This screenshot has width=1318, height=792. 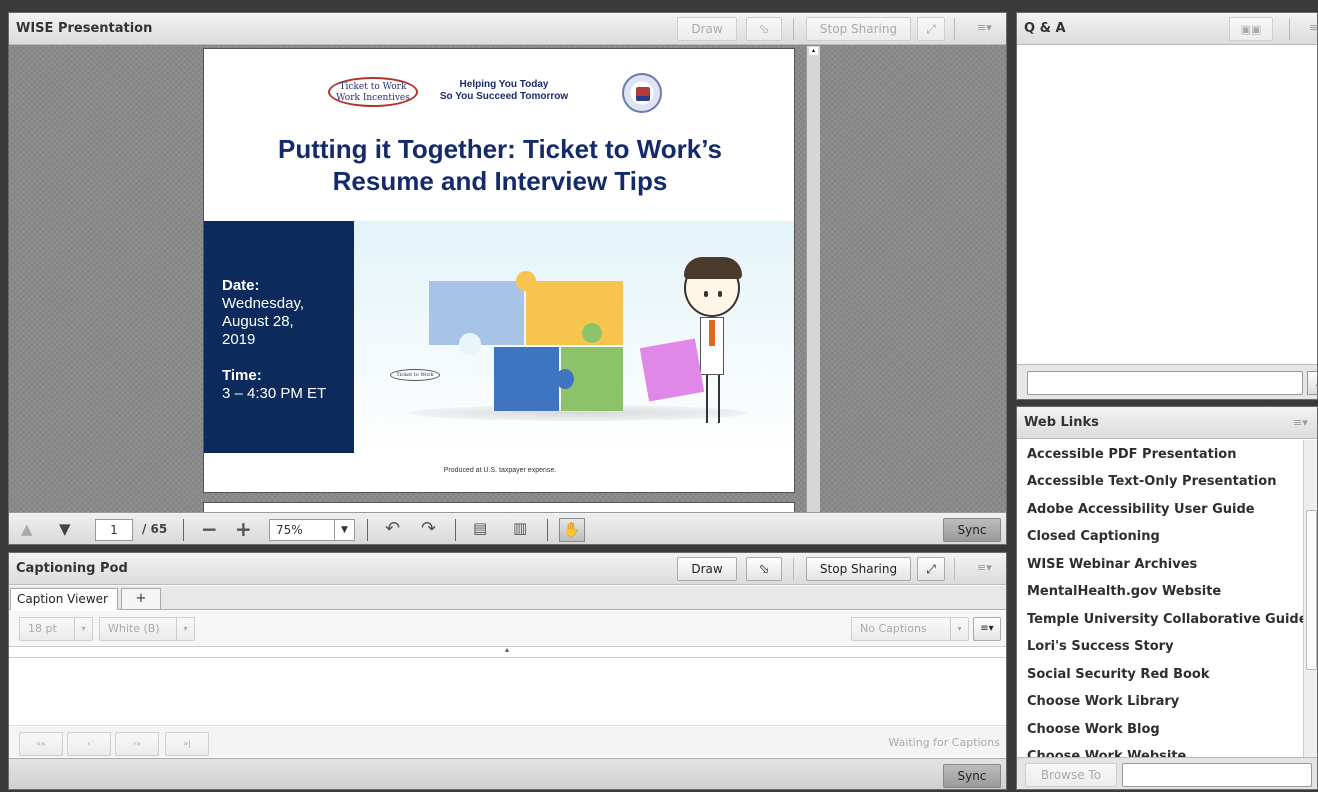 What do you see at coordinates (1106, 753) in the screenshot?
I see `web-link-item: Choose Work Website` at bounding box center [1106, 753].